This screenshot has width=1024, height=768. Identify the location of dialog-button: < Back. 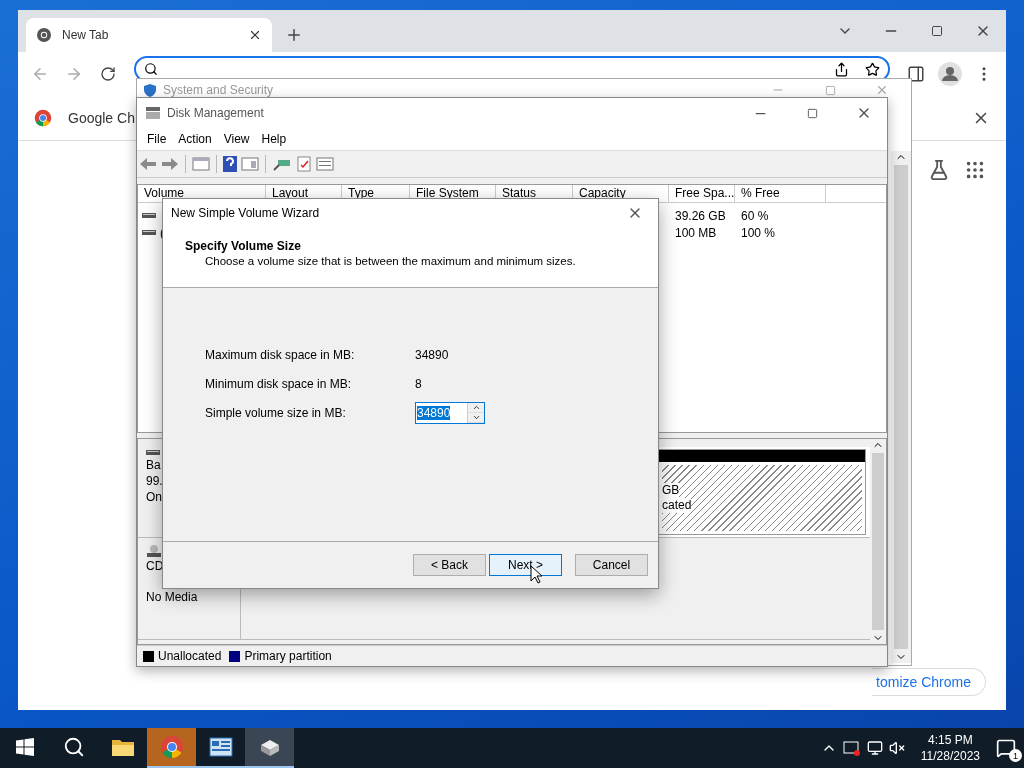
(449, 565).